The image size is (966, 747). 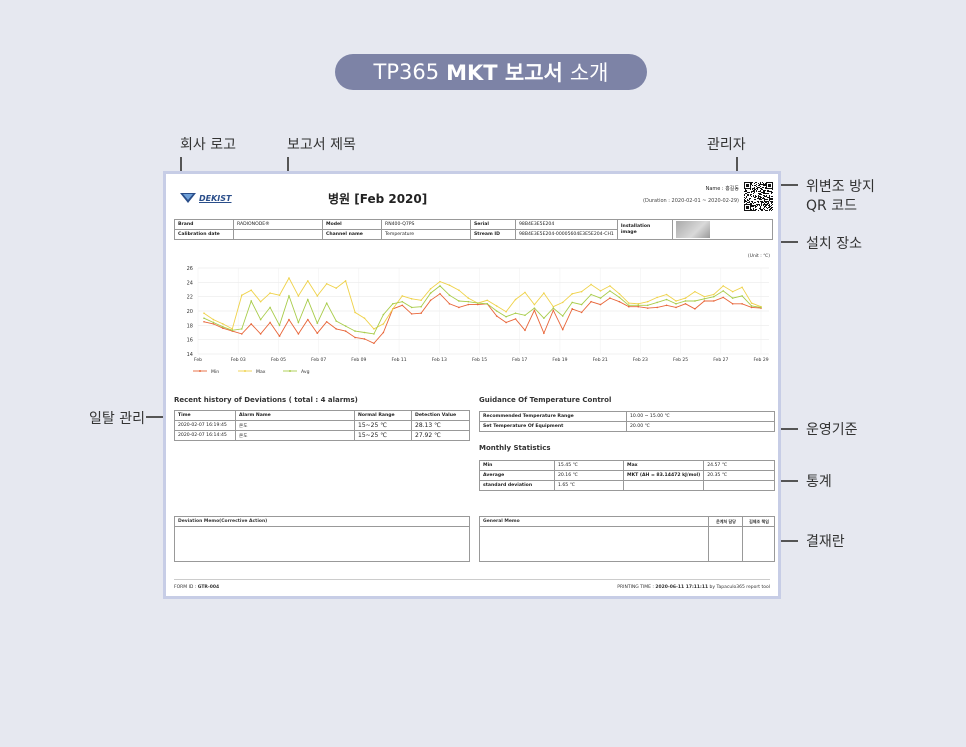 I want to click on serial-value: 98B4E3E5E204, so click(x=566, y=224).